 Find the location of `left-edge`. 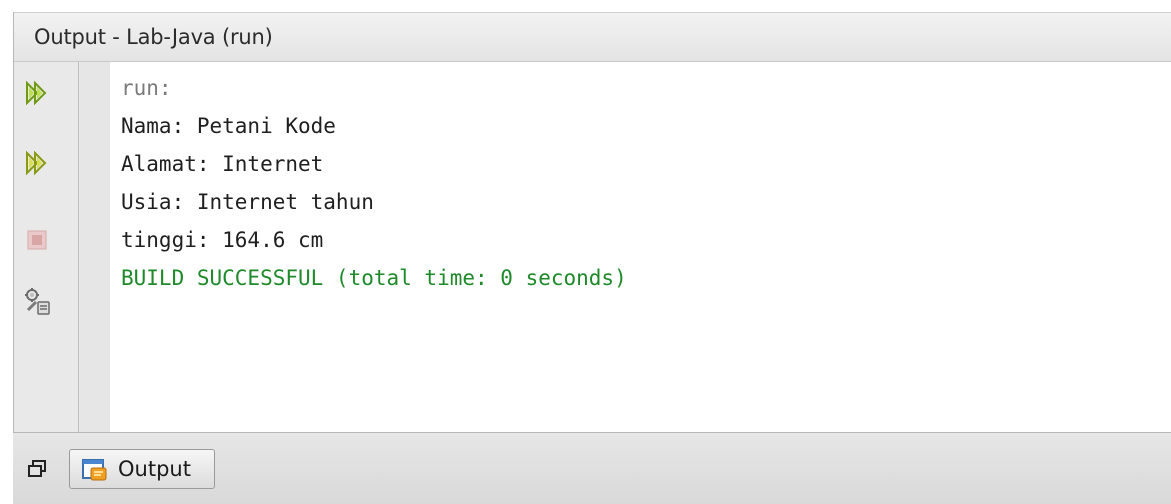

left-edge is located at coordinates (6, 251).